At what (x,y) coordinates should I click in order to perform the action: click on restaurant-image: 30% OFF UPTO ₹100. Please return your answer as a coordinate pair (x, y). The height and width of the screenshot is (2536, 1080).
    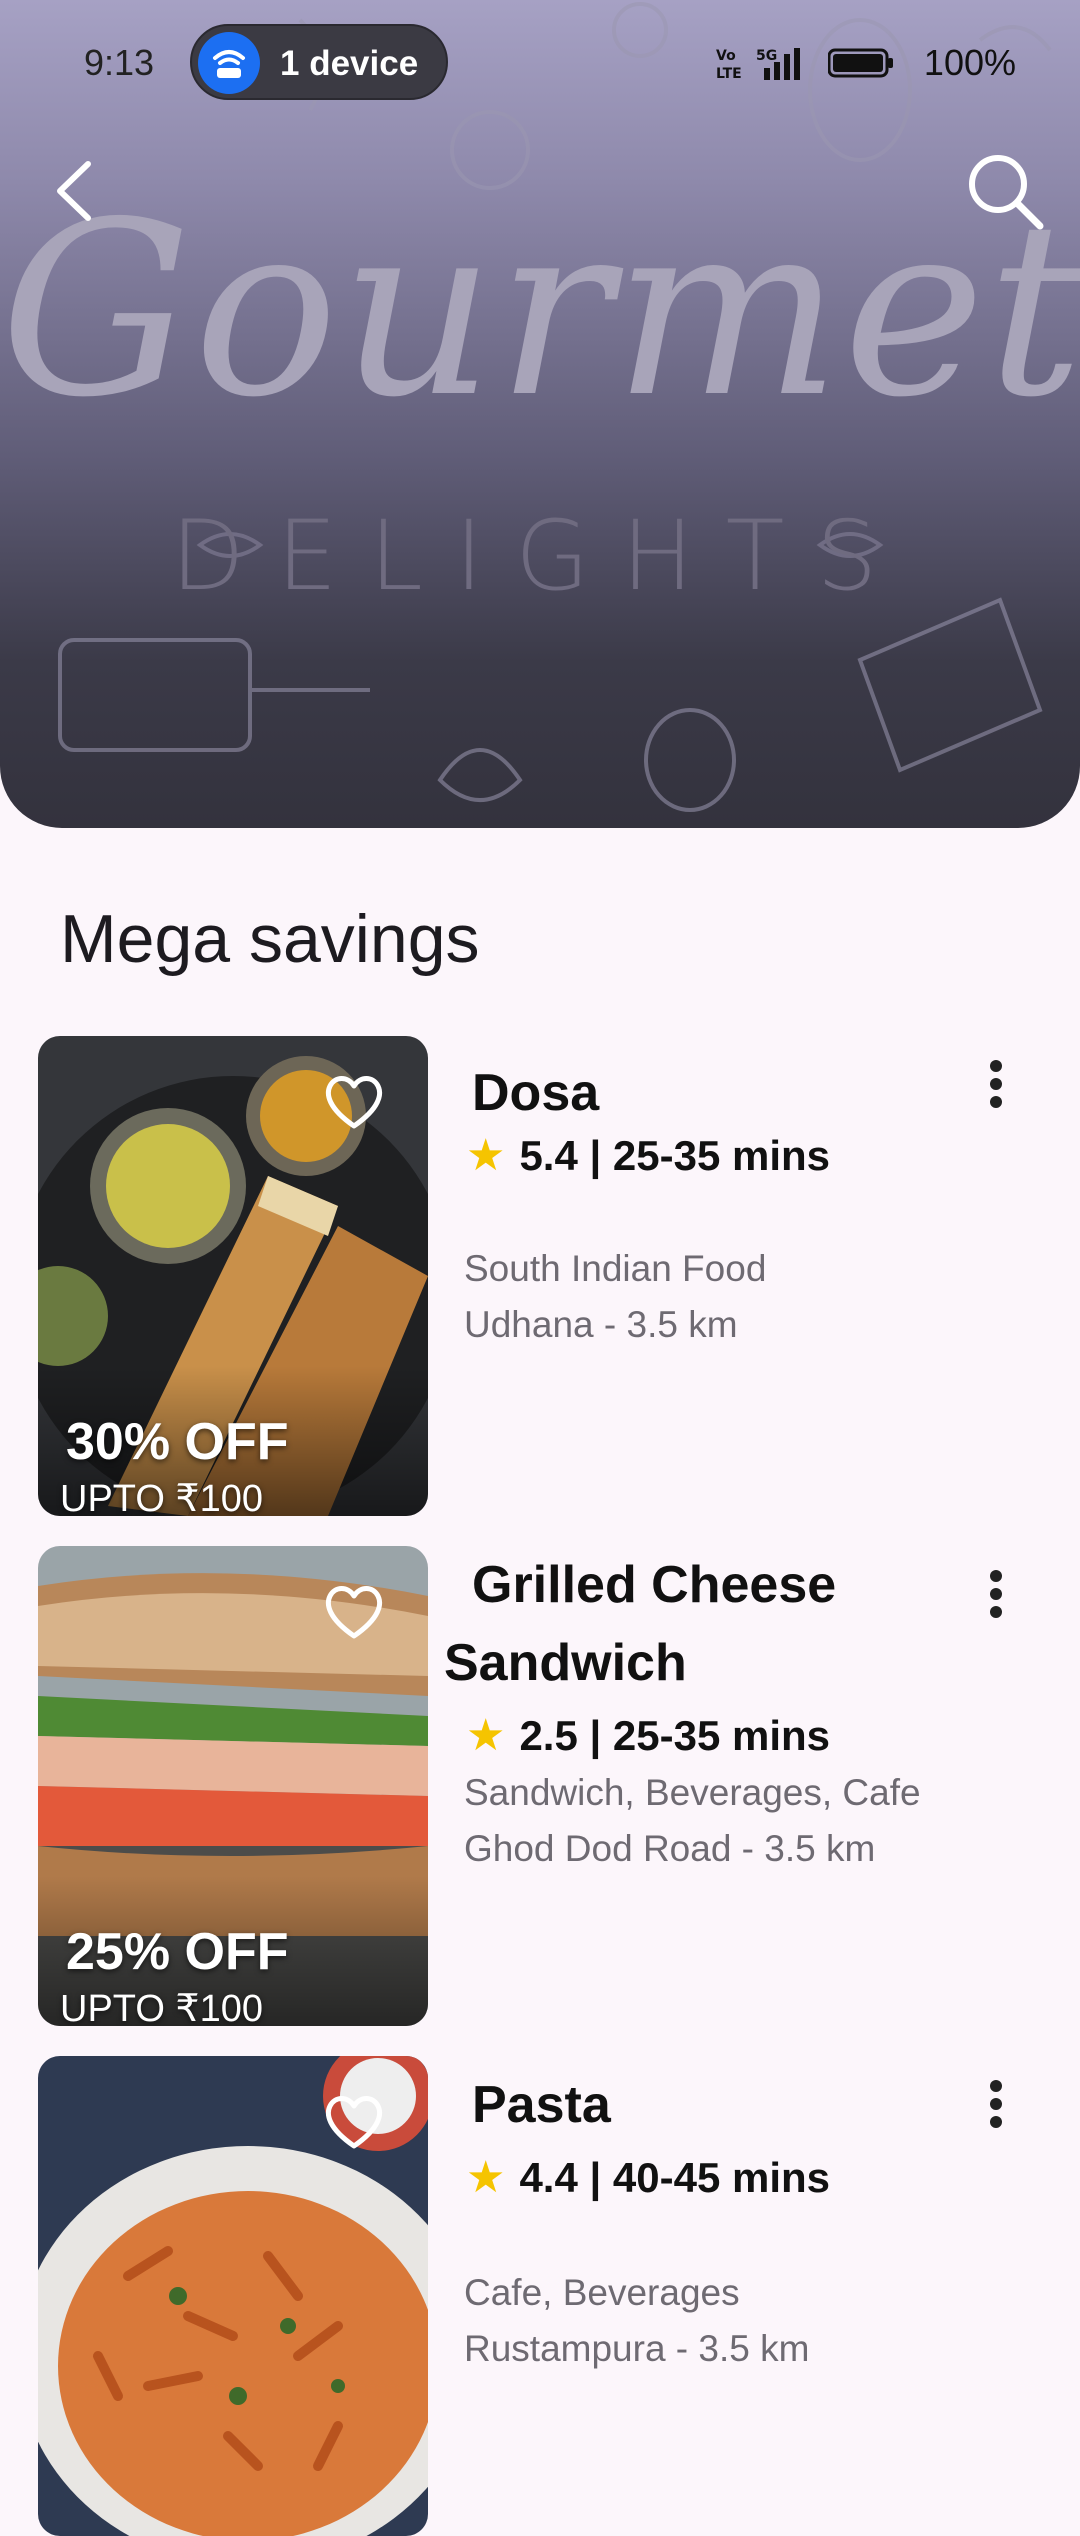
    Looking at the image, I should click on (233, 1276).